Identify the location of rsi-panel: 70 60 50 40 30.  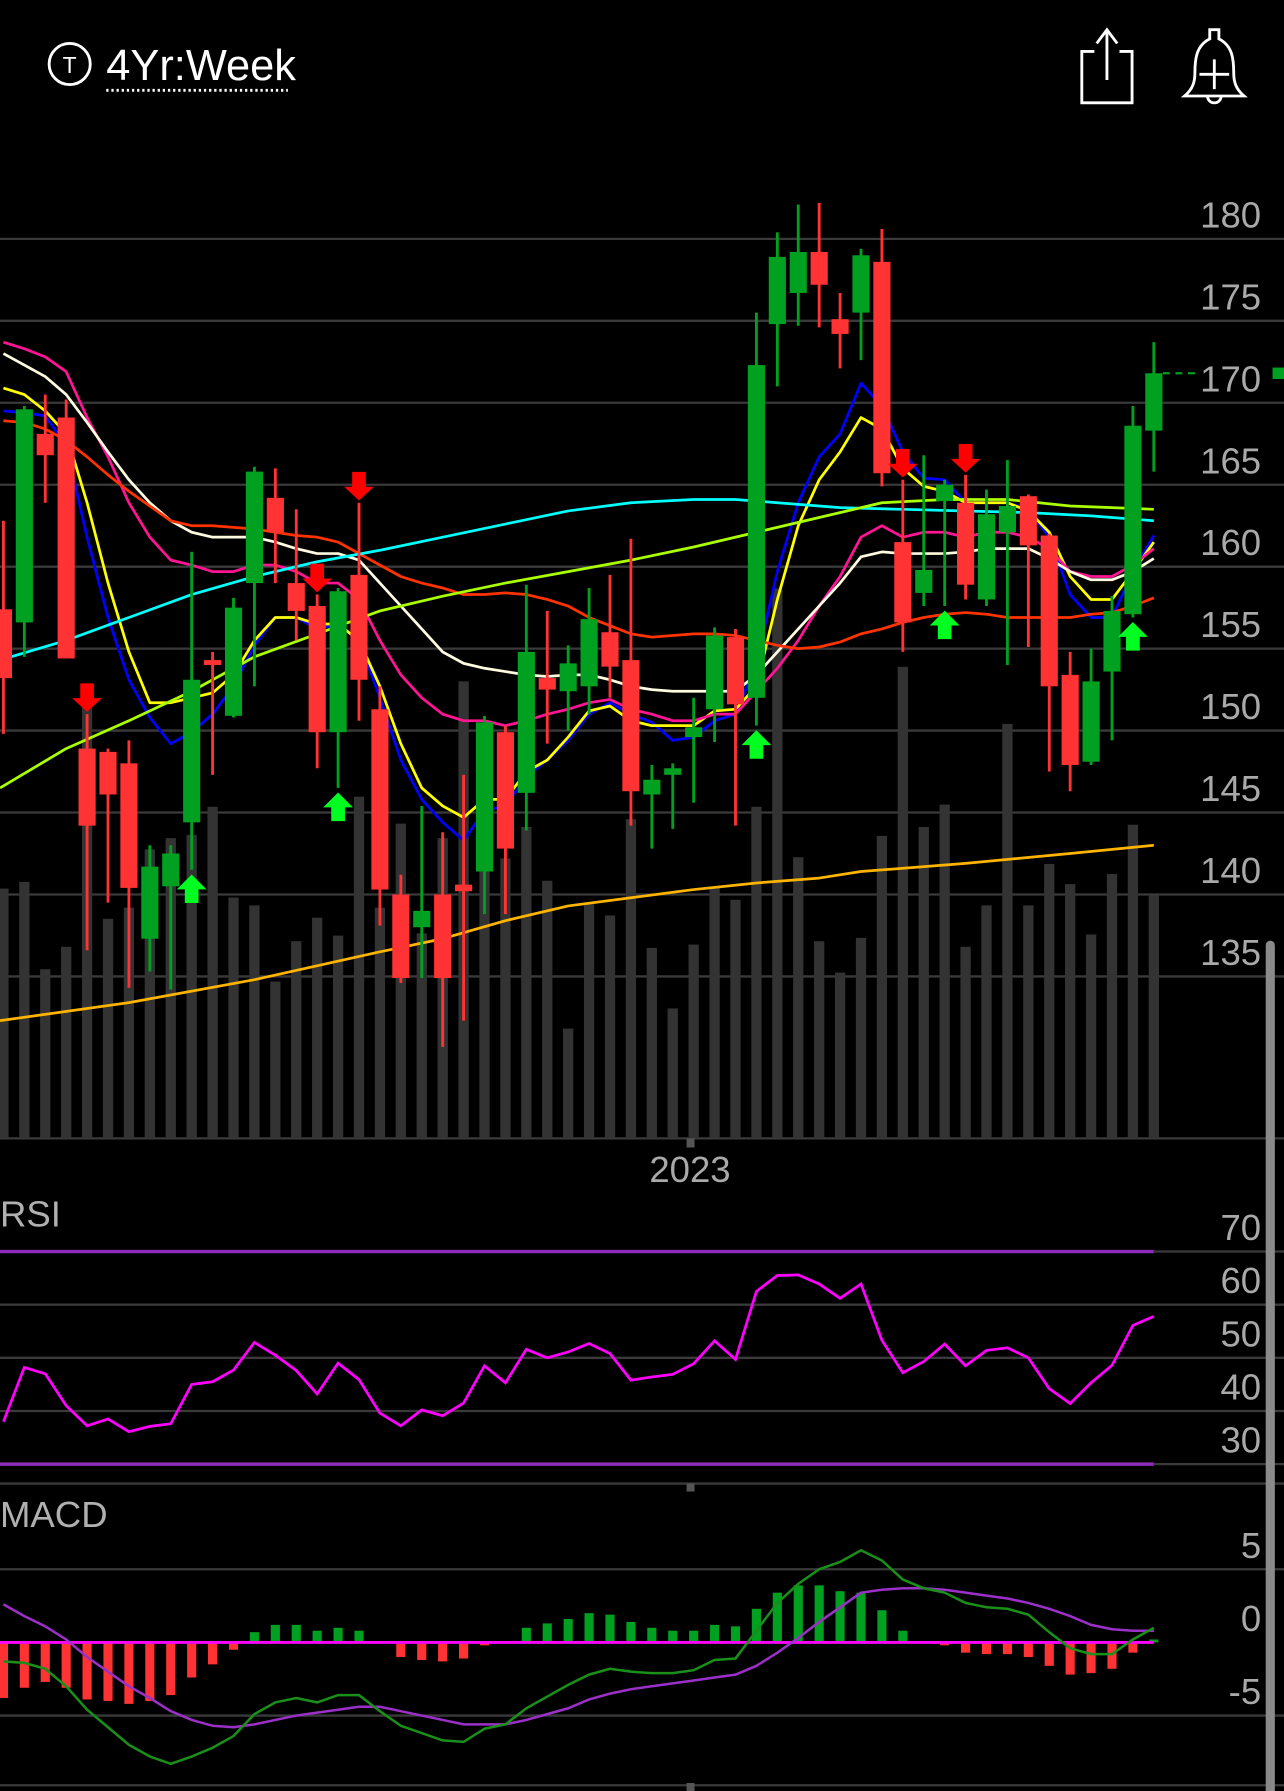
(642, 1336).